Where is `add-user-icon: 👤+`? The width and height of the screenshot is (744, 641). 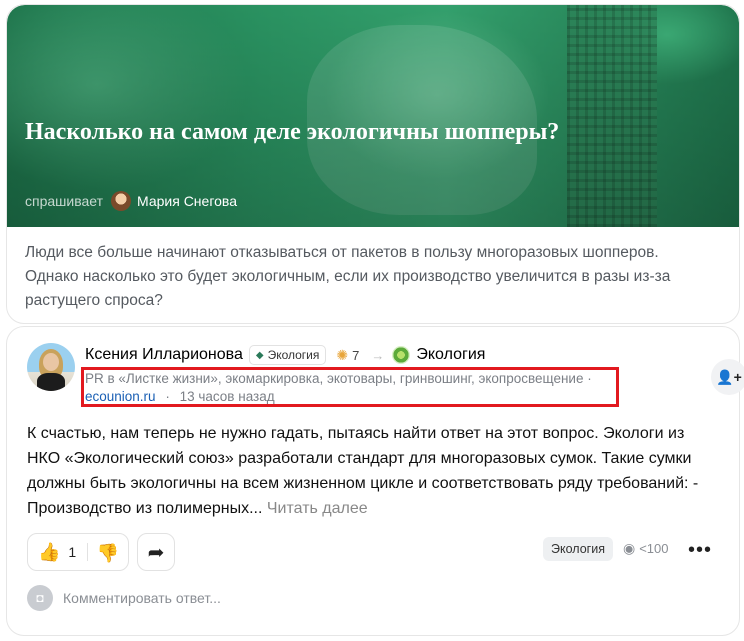
add-user-icon: 👤+ is located at coordinates (729, 376).